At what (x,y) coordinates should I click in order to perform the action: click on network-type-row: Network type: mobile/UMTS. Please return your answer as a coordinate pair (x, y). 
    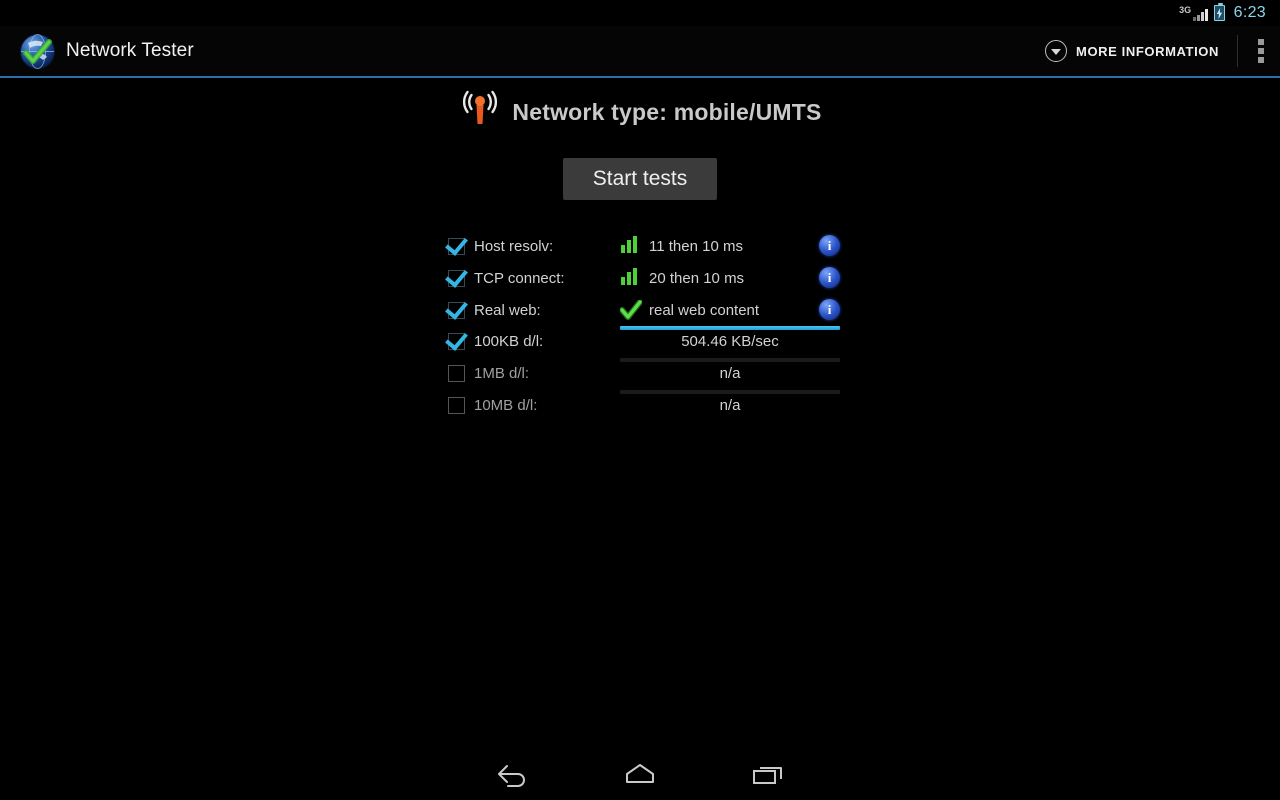
    Looking at the image, I should click on (640, 112).